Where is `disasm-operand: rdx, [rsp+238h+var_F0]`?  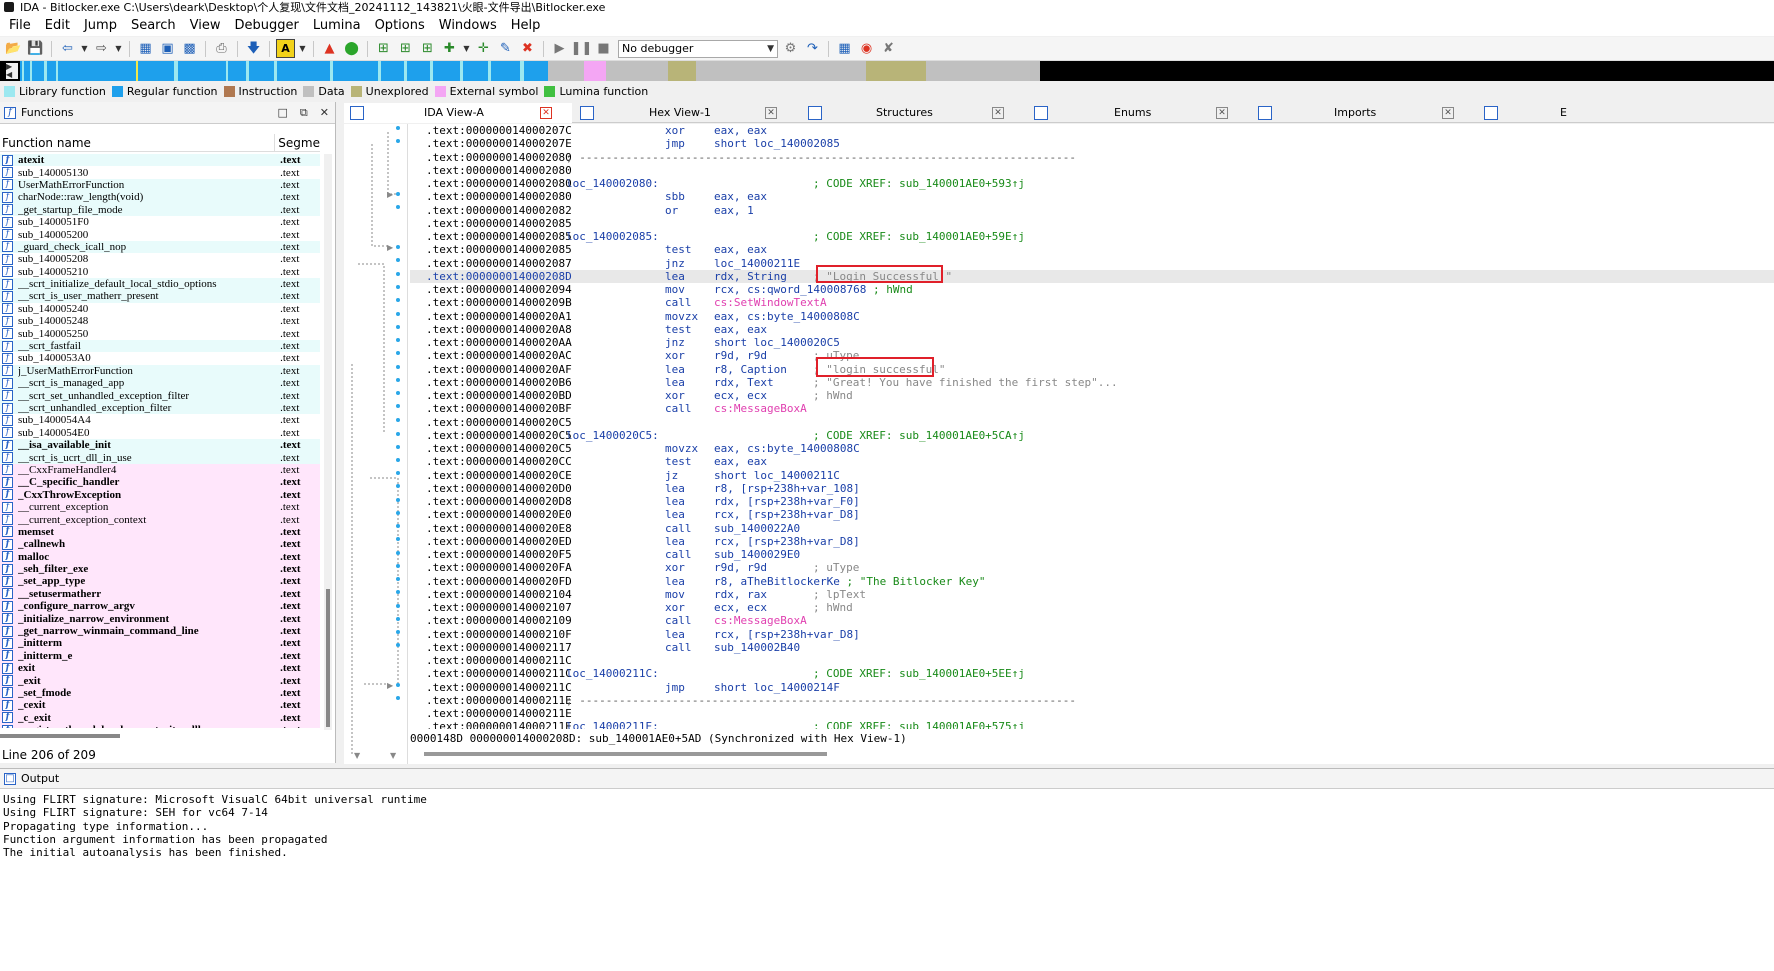 disasm-operand: rdx, [rsp+238h+var_F0] is located at coordinates (787, 501).